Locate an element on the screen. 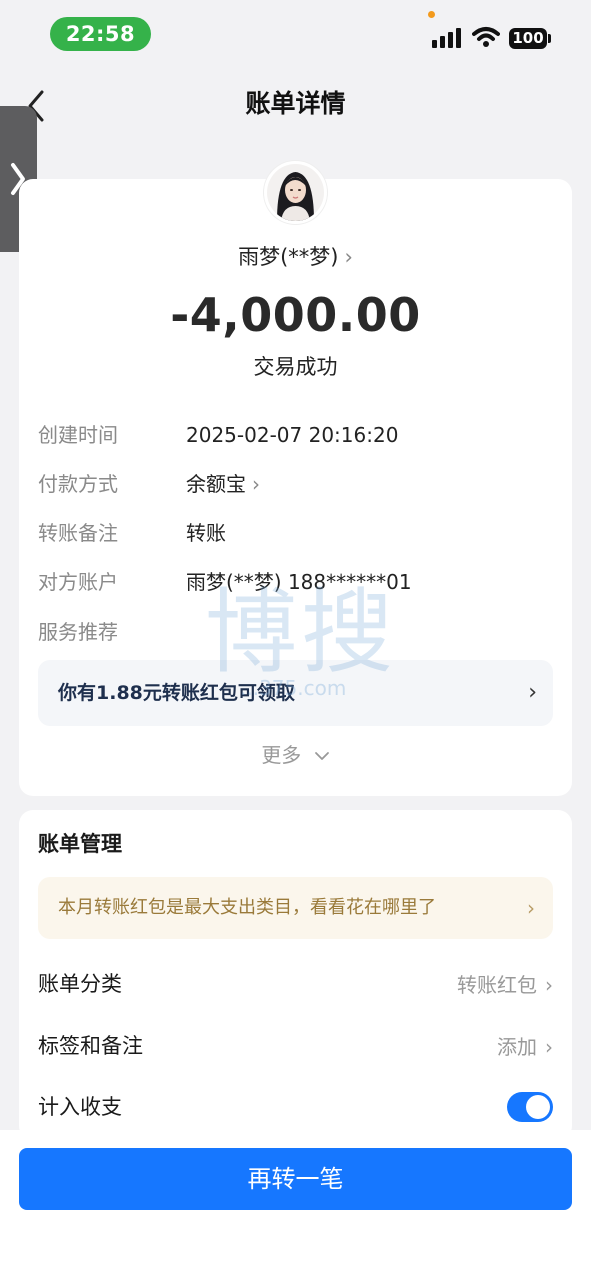 This screenshot has height=1280, width=591. detail-label-payment-method: 付款方式 is located at coordinates (78, 484).